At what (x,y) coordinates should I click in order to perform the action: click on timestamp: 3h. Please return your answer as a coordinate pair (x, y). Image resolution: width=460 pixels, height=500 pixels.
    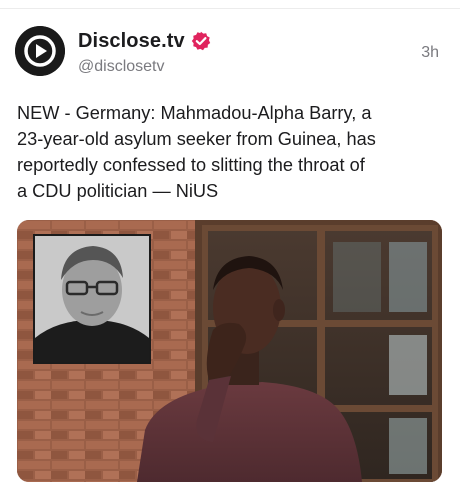
    Looking at the image, I should click on (430, 53).